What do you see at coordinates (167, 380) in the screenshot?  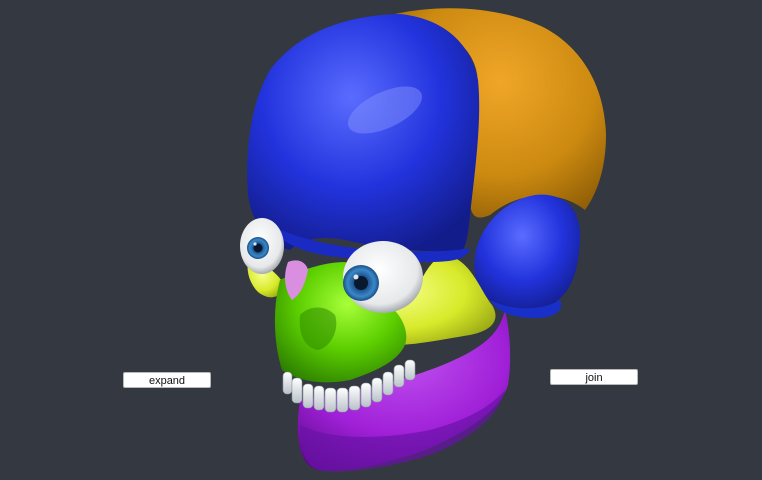 I see `expand-button: expand` at bounding box center [167, 380].